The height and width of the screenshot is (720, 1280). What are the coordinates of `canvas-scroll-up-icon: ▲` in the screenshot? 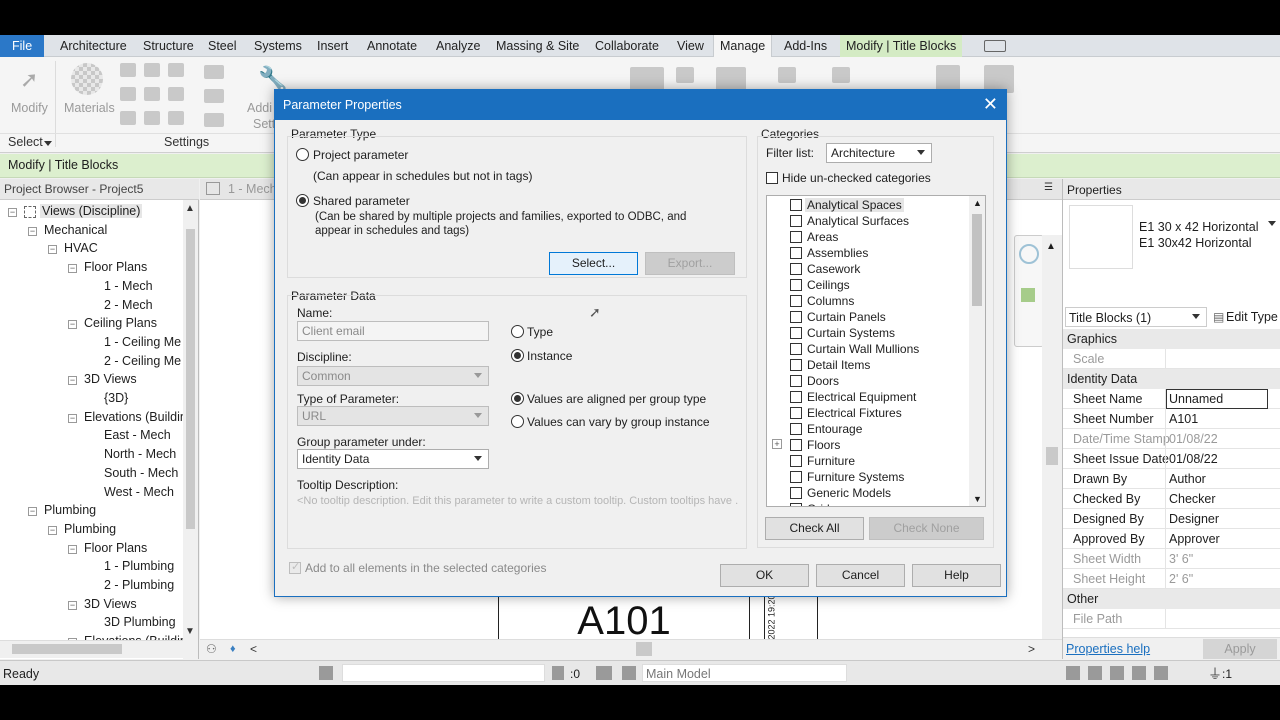 It's located at (1051, 246).